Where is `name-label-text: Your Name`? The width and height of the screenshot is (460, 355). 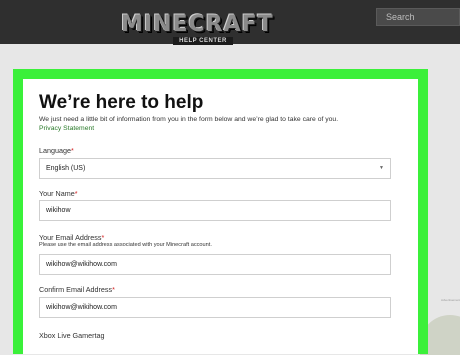 name-label-text: Your Name is located at coordinates (57, 193).